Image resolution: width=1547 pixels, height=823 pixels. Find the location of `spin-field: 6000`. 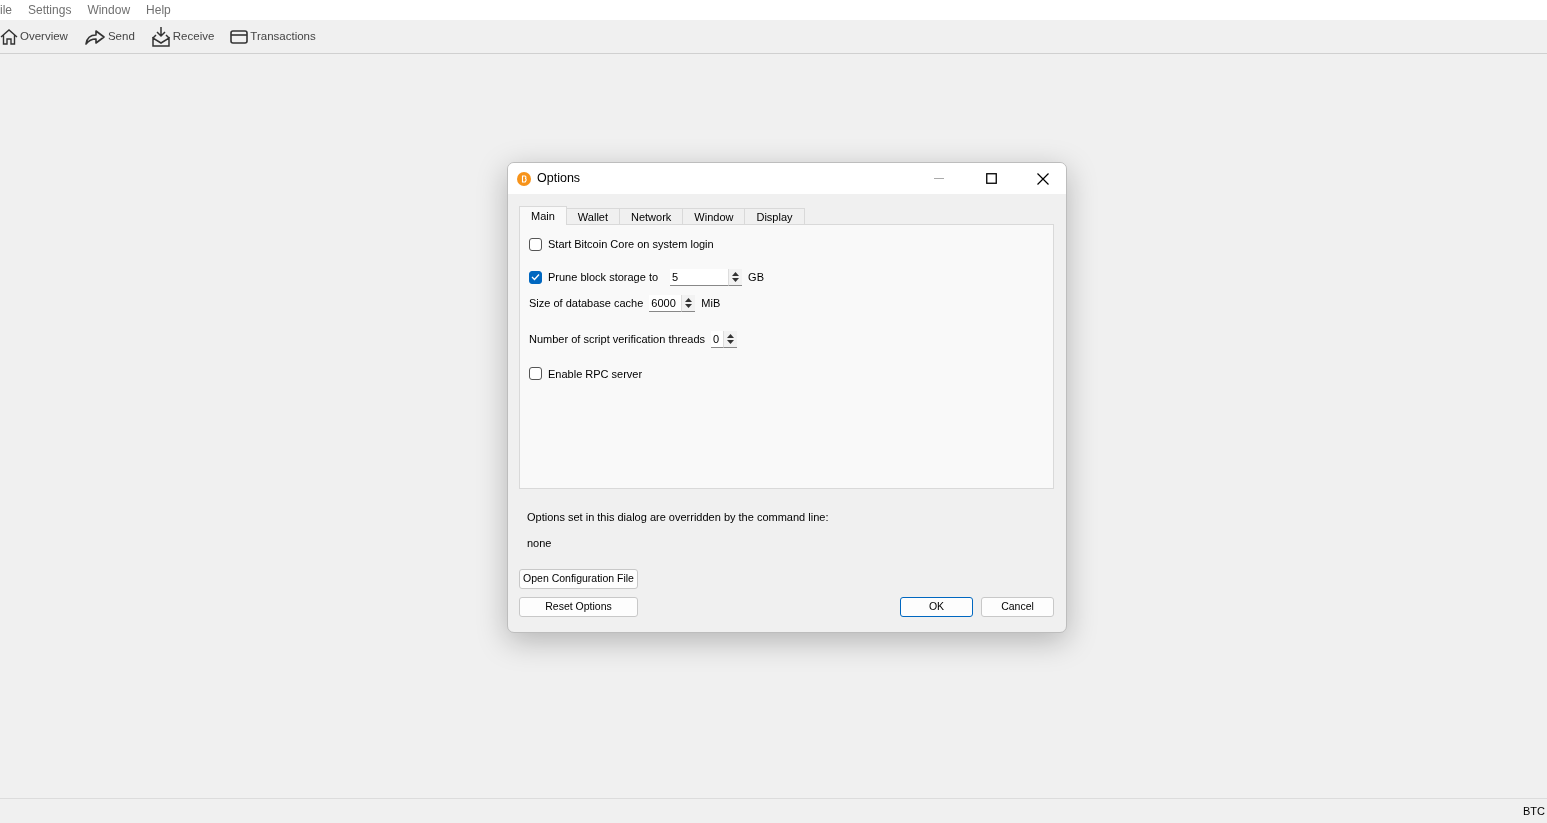

spin-field: 6000 is located at coordinates (665, 303).